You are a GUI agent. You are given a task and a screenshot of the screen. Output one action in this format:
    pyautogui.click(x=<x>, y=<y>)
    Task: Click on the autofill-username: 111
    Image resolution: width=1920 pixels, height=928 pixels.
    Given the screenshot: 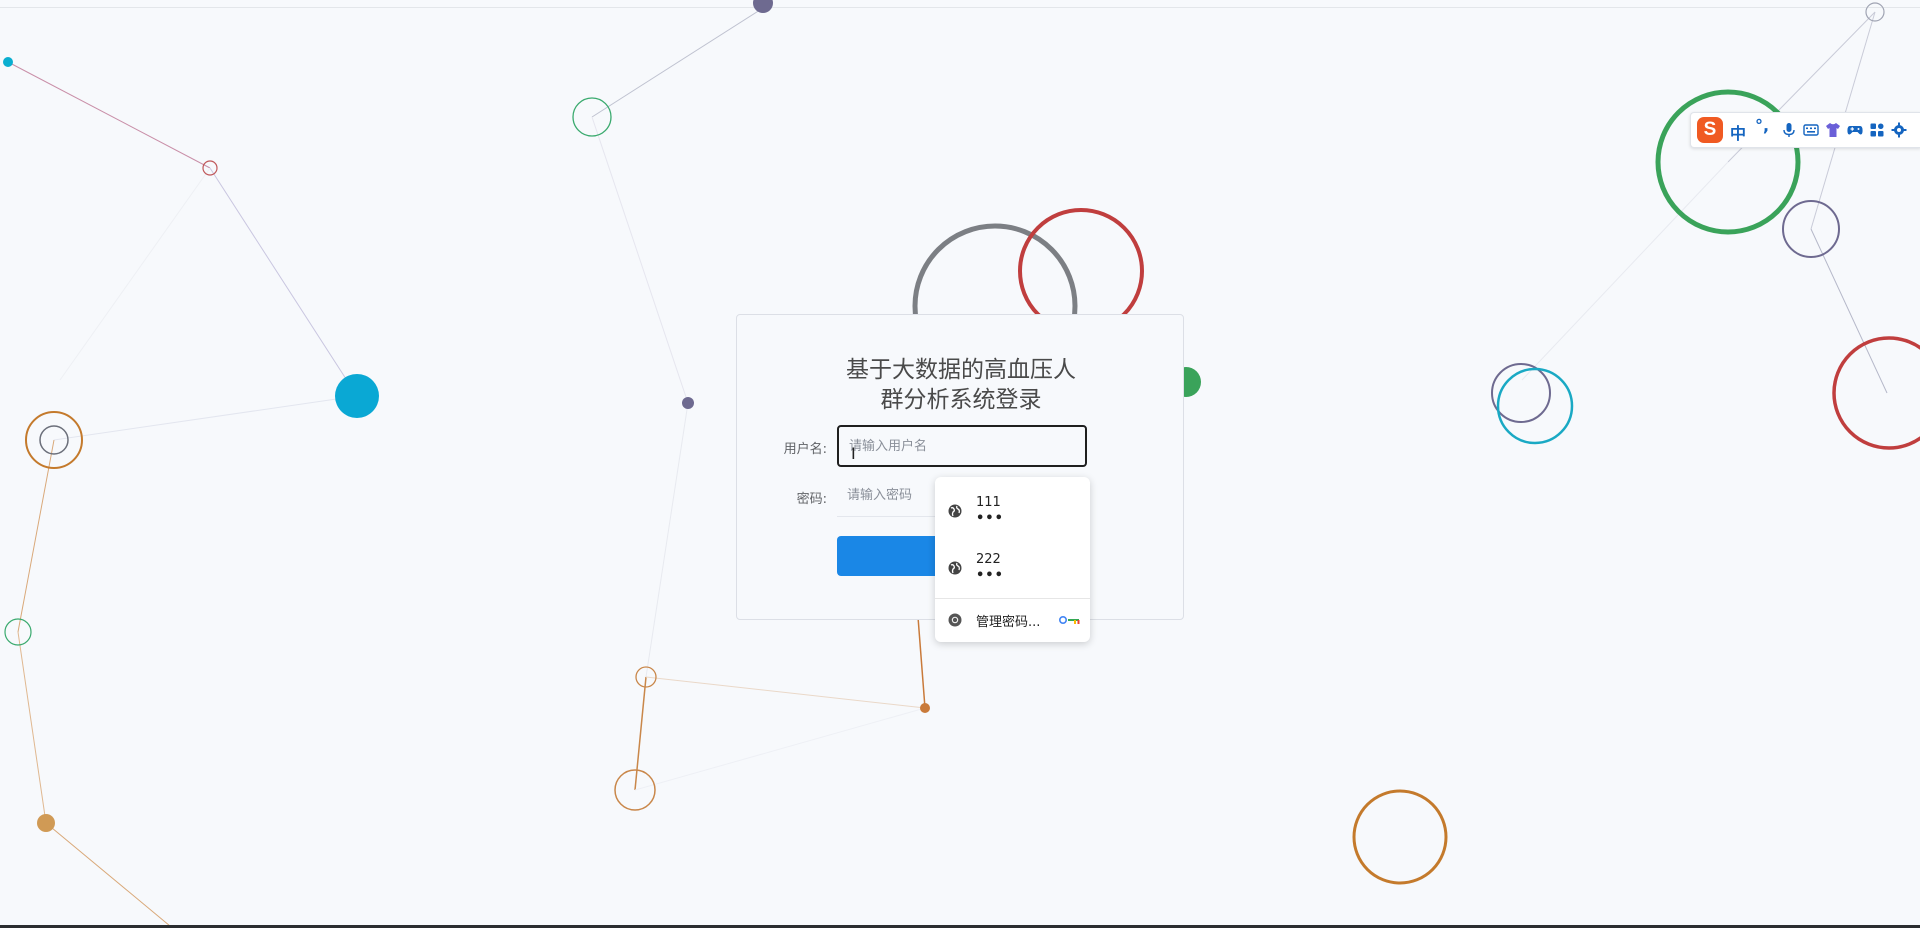 What is the action you would take?
    pyautogui.click(x=988, y=502)
    